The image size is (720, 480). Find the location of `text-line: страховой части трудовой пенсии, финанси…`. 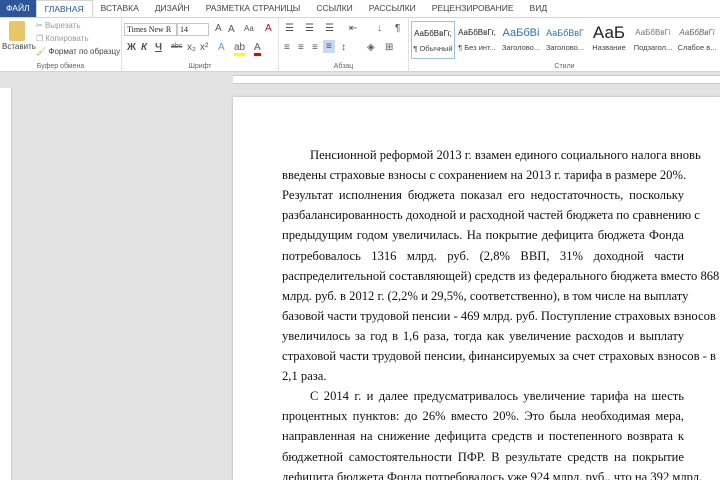

text-line: страховой части трудовой пенсии, финанси… is located at coordinates (499, 356).